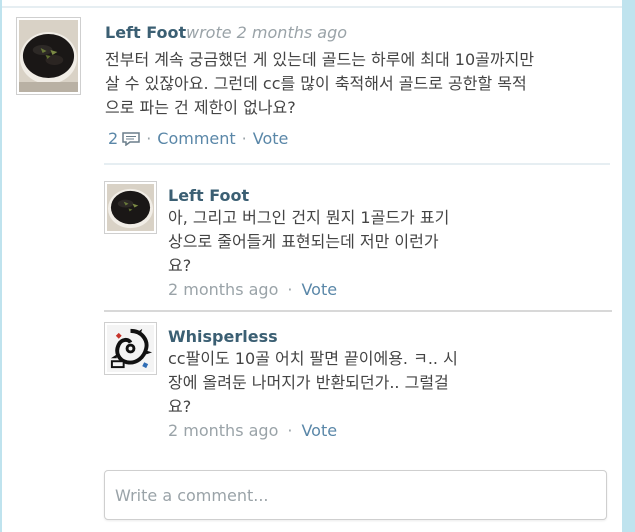 The image size is (635, 532). Describe the element at coordinates (200, 107) in the screenshot. I see `comment-line: 으로 파는 건 제한이 없나요?` at that location.